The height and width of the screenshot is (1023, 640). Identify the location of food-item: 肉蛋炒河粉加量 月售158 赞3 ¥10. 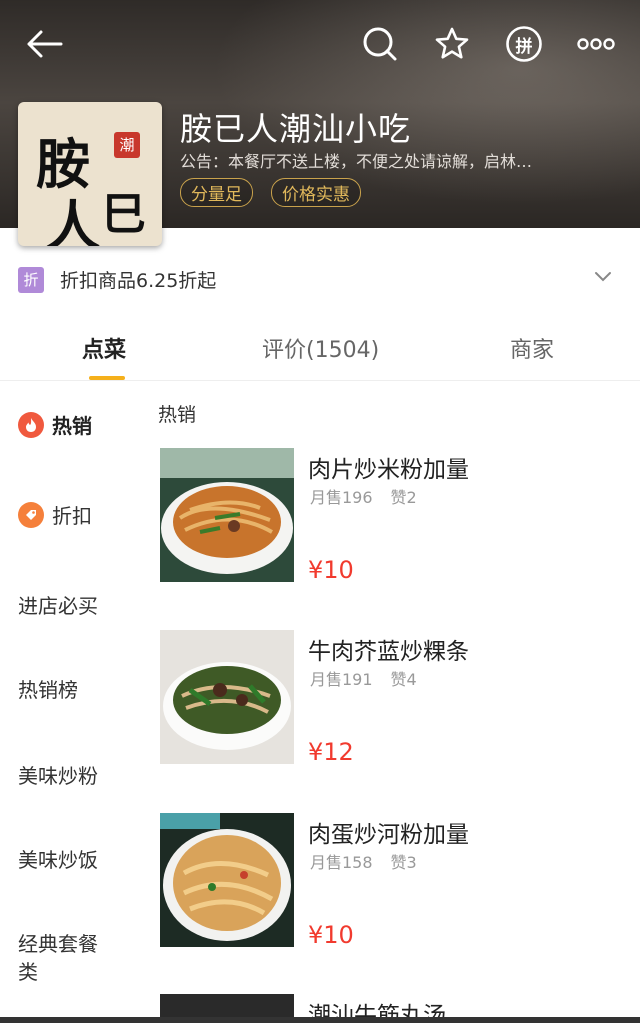
(398, 881).